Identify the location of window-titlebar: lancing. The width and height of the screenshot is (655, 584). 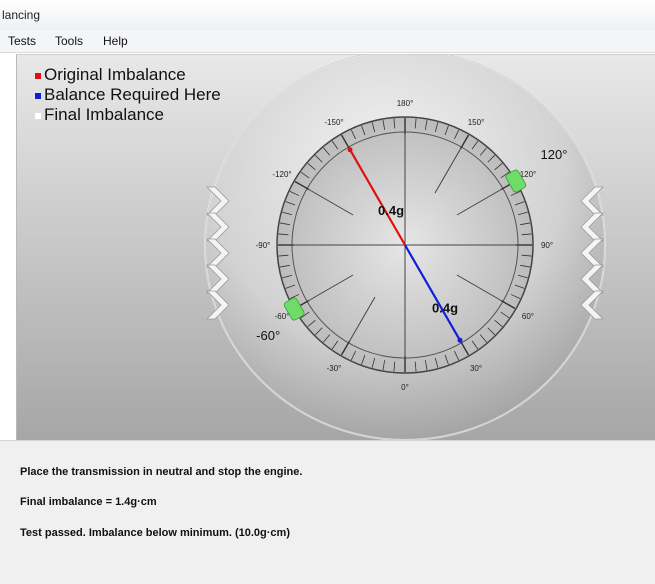
(327, 15).